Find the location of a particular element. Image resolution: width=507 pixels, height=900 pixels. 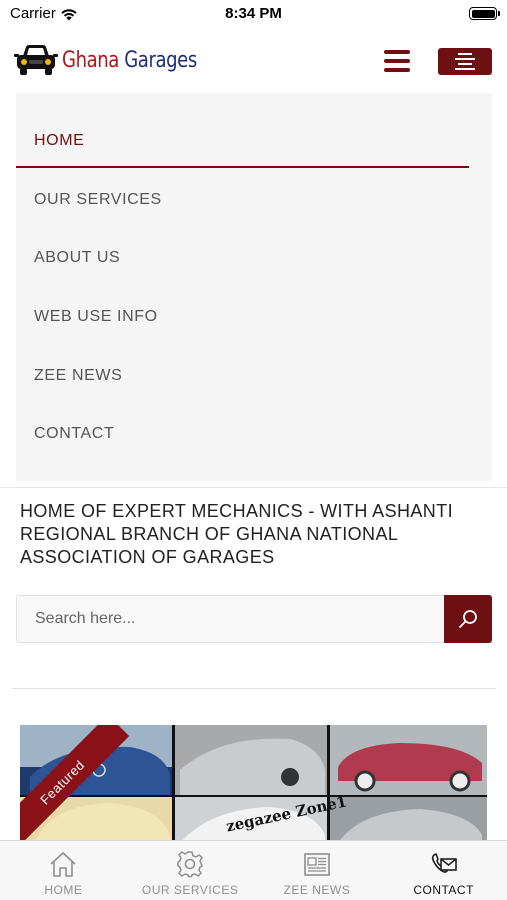

site-logo: Ghana Garages is located at coordinates (120, 60).